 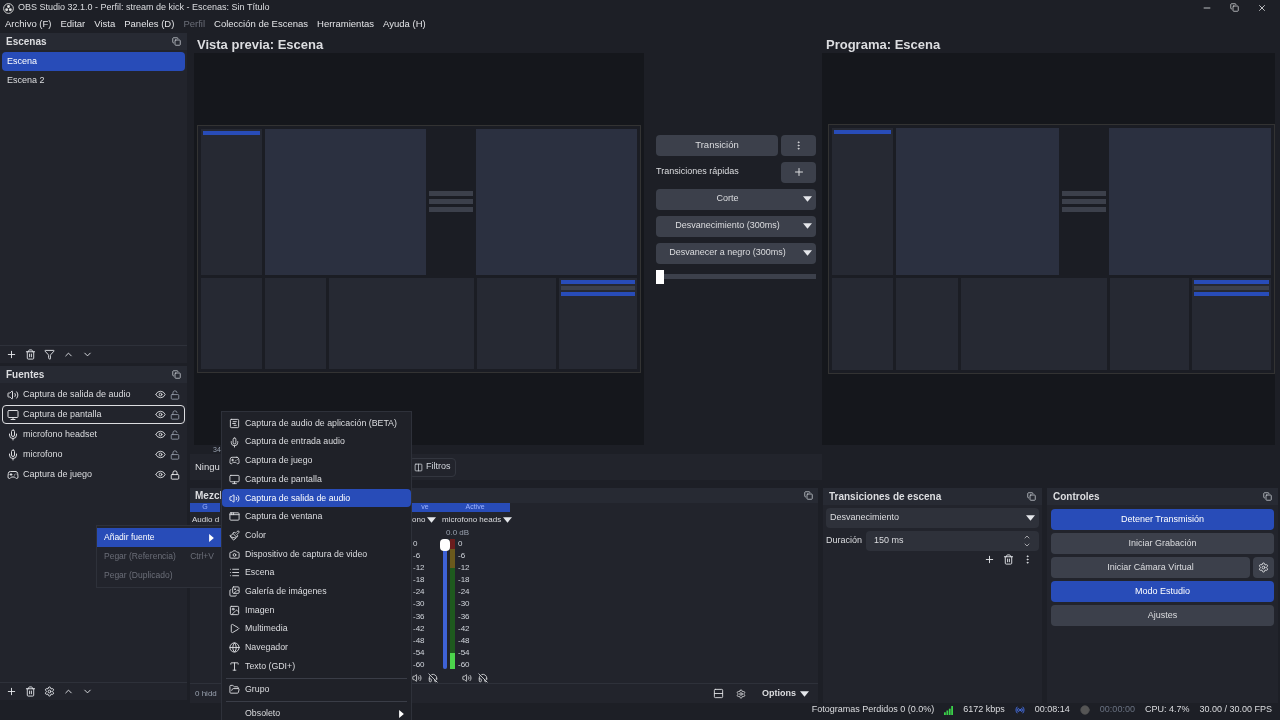 I want to click on add-source-item: Obsoleto, so click(x=316, y=712).